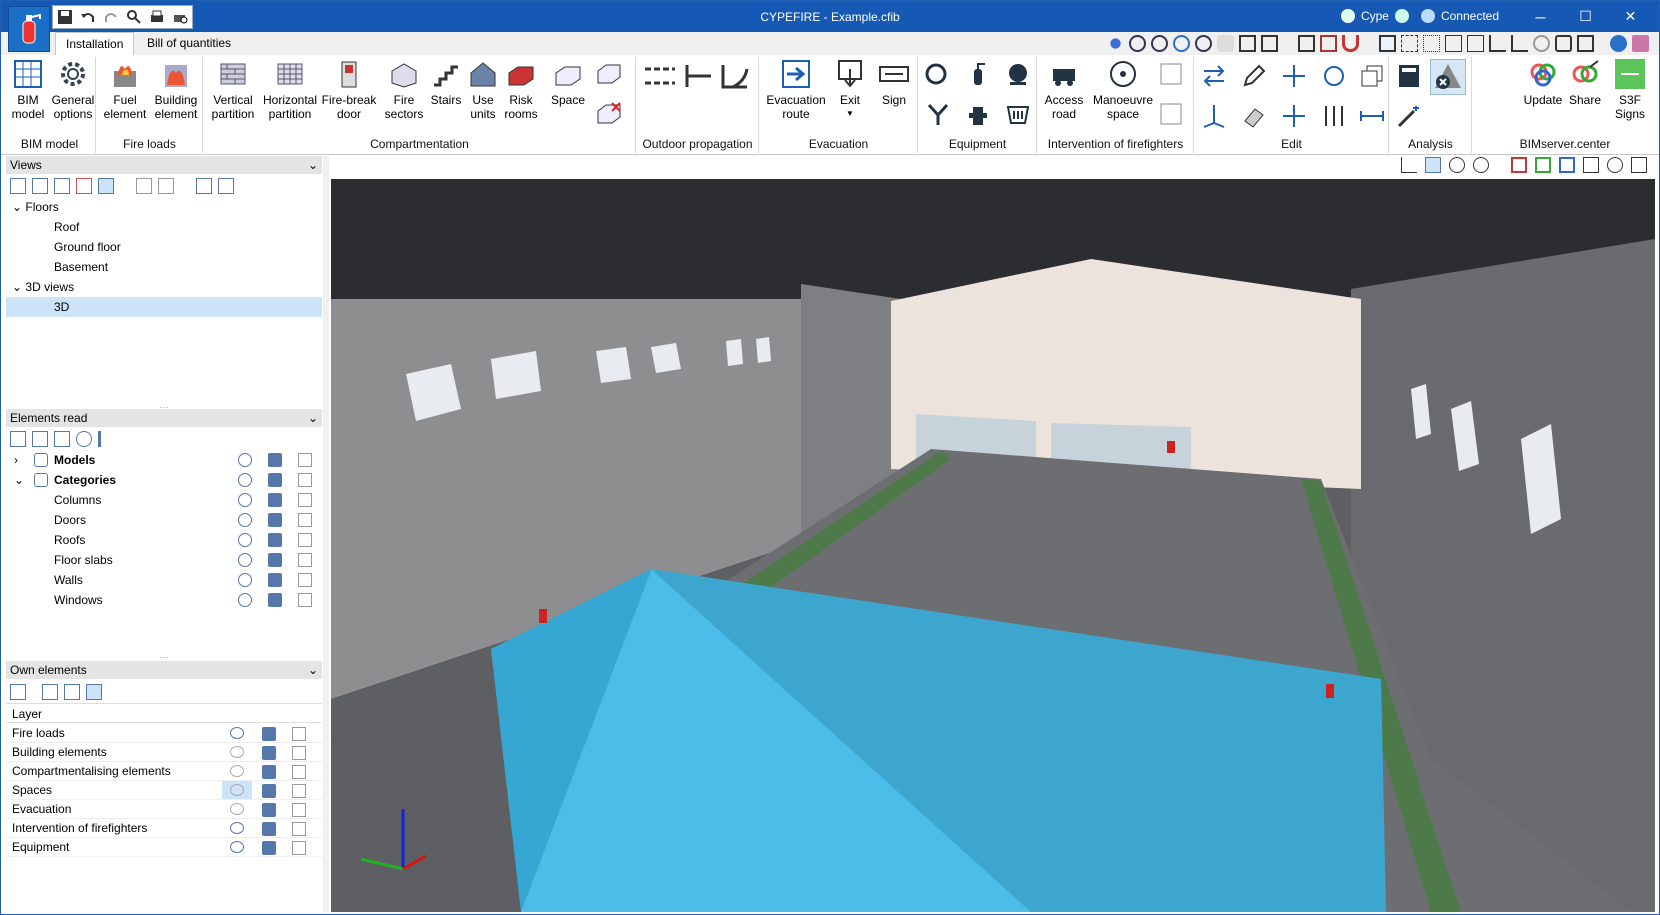 The image size is (1660, 915). Describe the element at coordinates (521, 90) in the screenshot. I see `risk-rooms-button: Risk rooms` at that location.